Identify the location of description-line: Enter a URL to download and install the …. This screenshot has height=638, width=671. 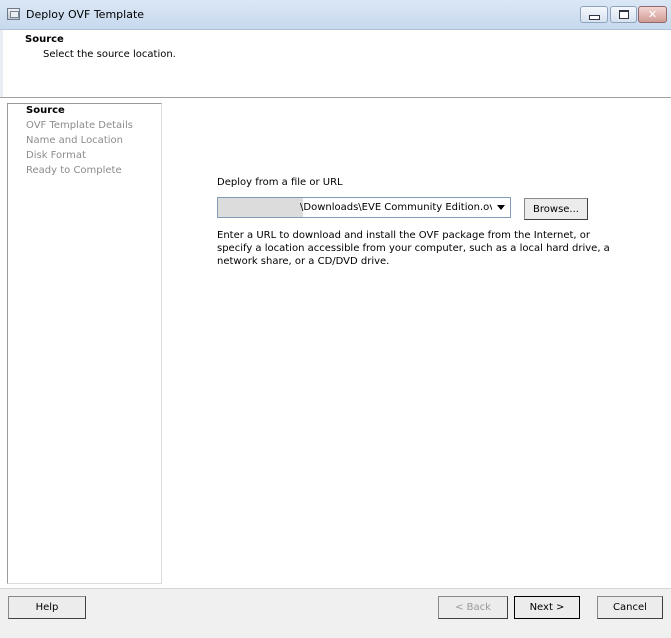
(403, 235).